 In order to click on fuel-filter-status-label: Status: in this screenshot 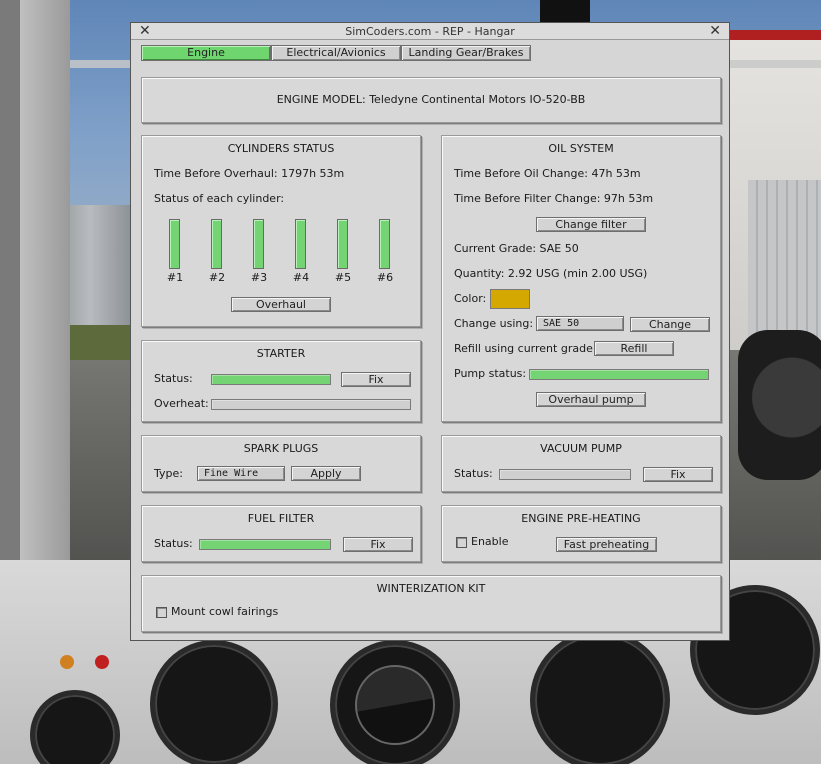, I will do `click(173, 543)`.